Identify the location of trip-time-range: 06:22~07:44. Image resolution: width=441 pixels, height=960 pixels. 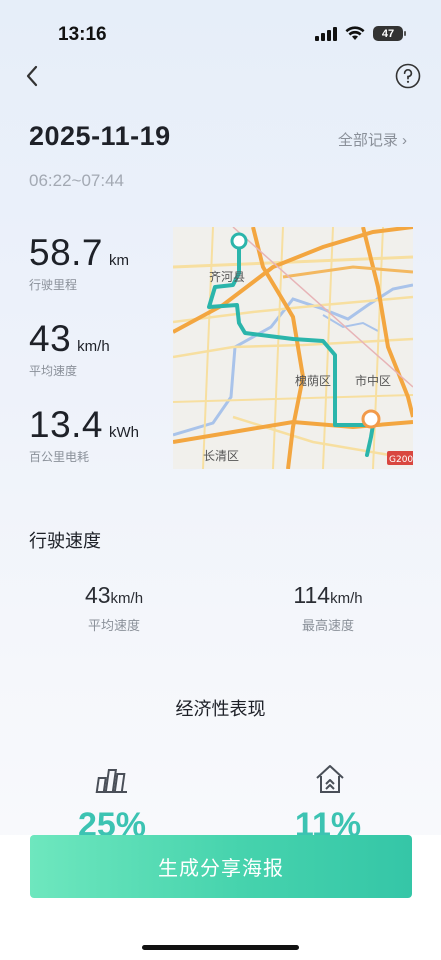
(77, 180).